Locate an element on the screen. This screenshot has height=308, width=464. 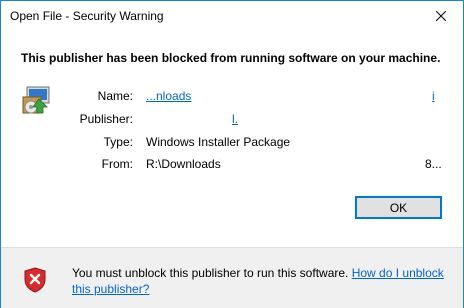
publisher-label: Publisher: is located at coordinates (106, 119).